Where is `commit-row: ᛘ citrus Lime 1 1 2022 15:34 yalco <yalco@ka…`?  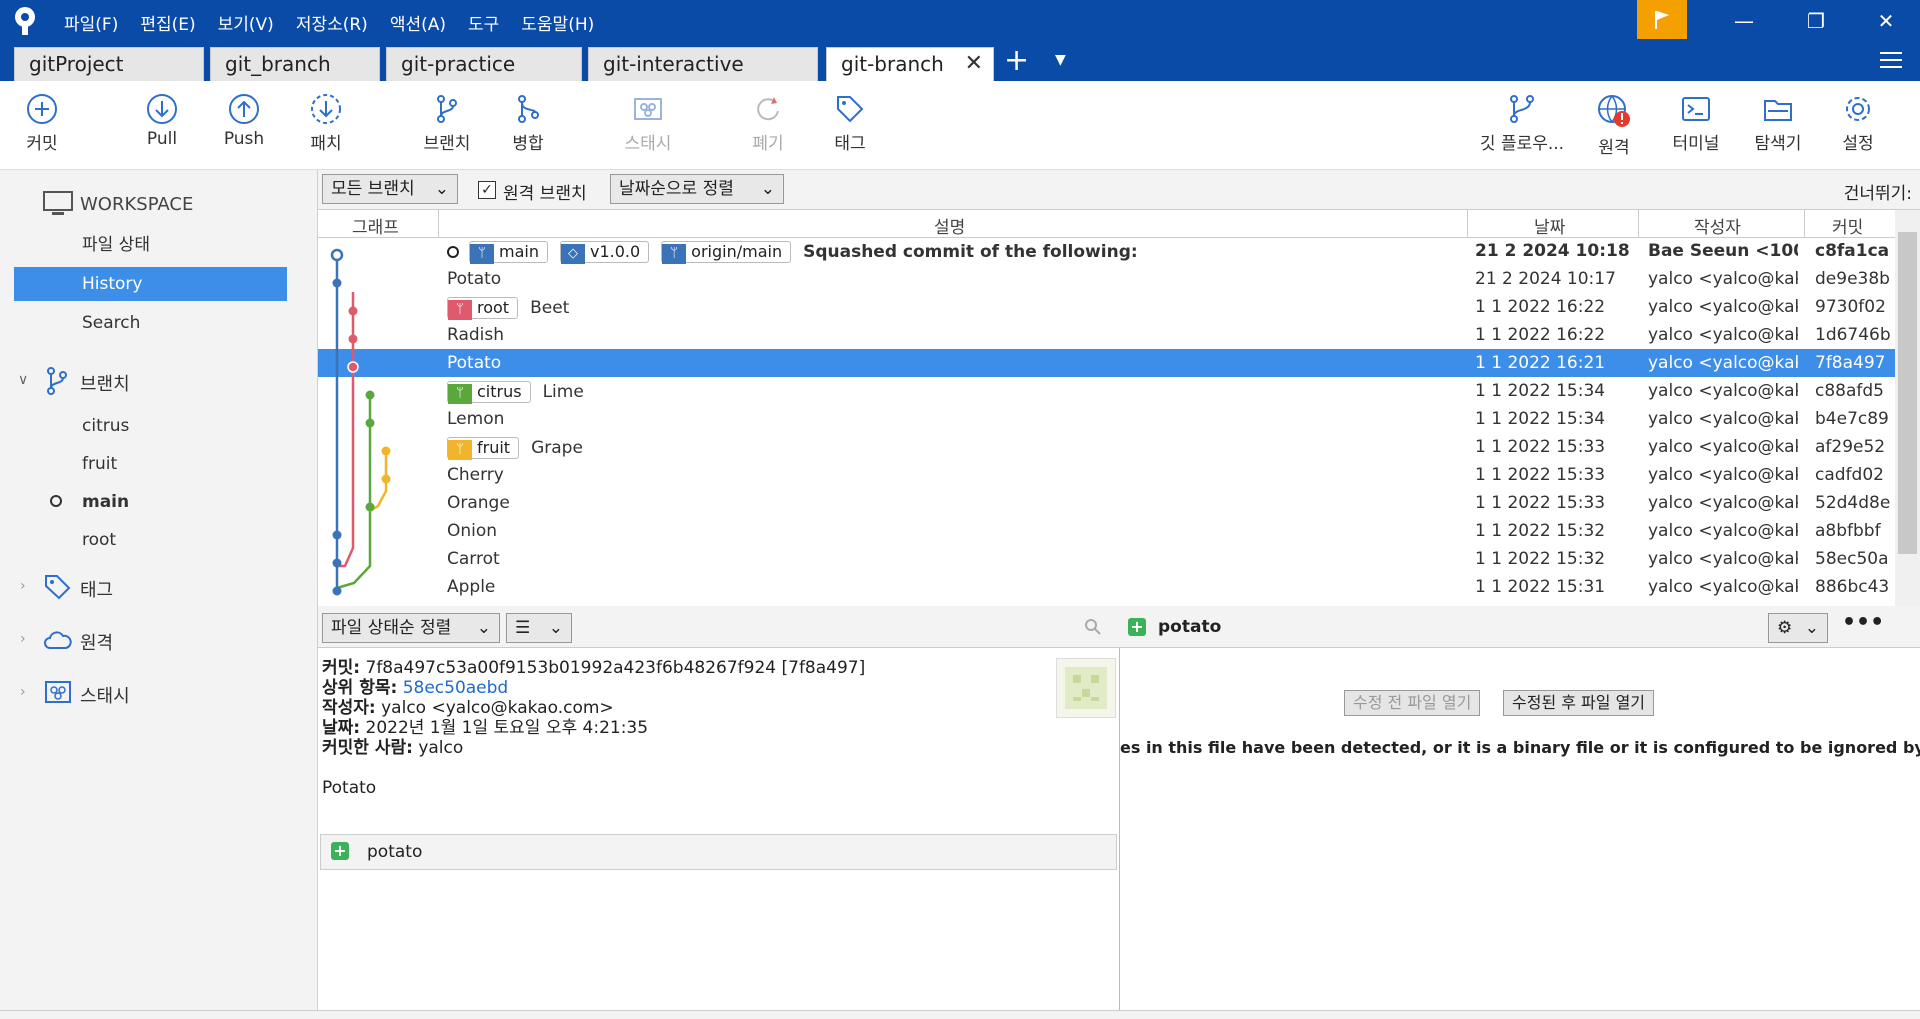 commit-row: ᛘ citrus Lime 1 1 2022 15:34 yalco <yalco@ka… is located at coordinates (1106, 391).